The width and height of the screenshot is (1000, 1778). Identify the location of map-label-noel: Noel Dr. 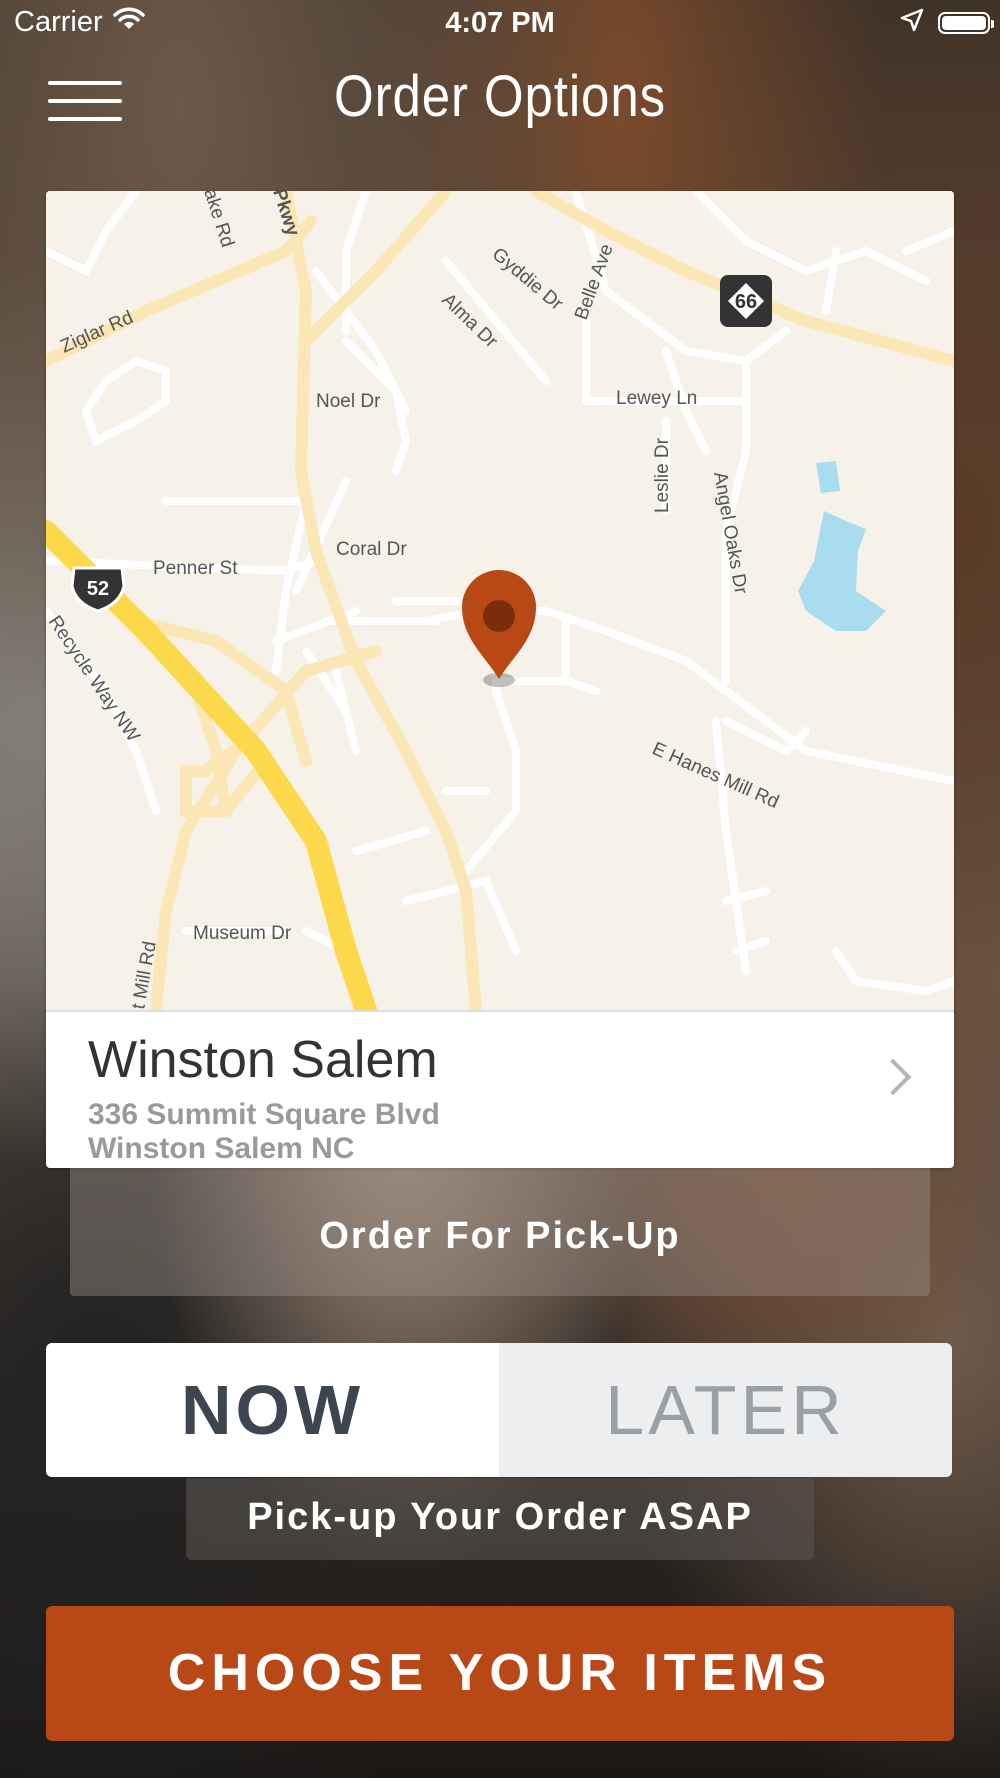
(348, 401).